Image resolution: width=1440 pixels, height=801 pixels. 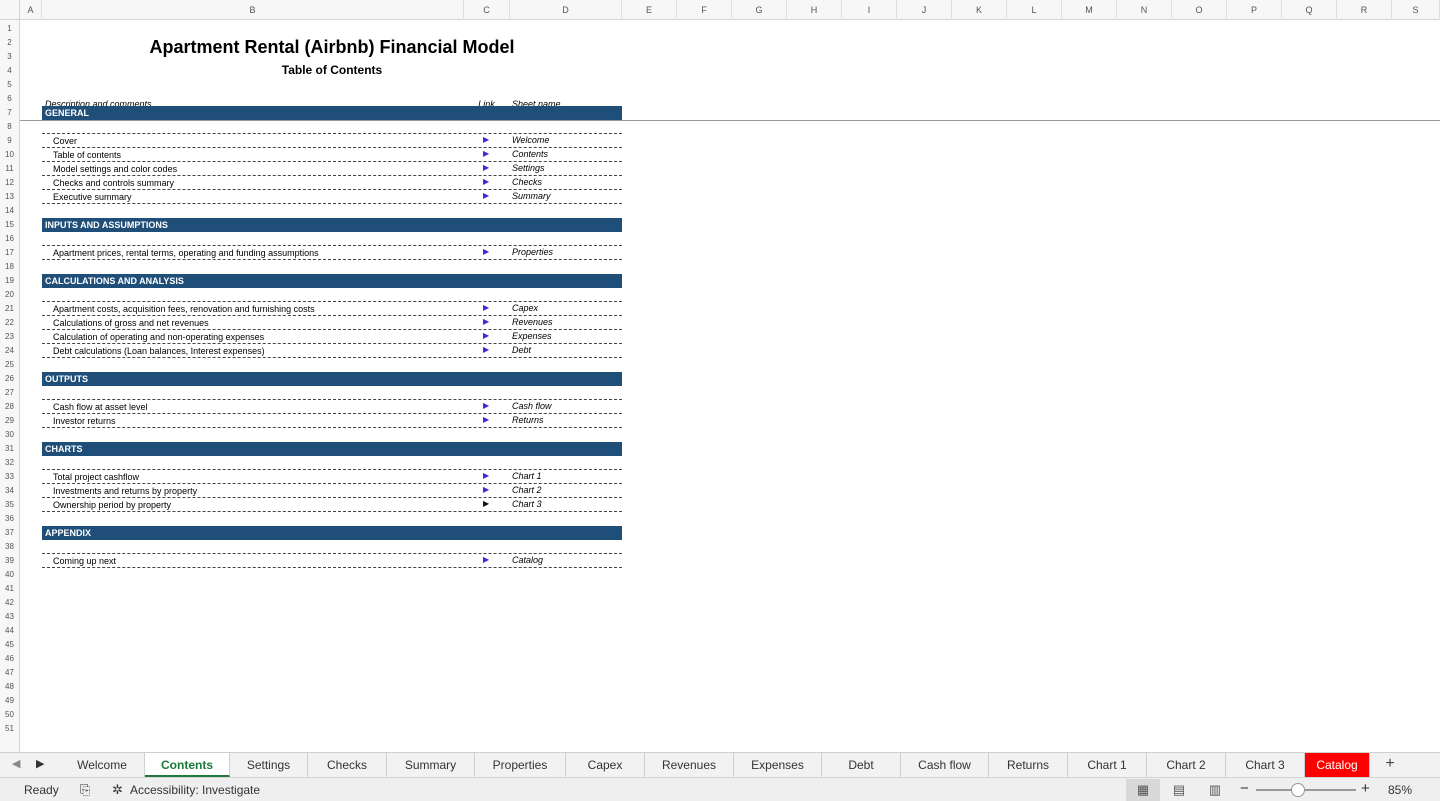 What do you see at coordinates (1306, 790) in the screenshot?
I see `zoom-slider-track` at bounding box center [1306, 790].